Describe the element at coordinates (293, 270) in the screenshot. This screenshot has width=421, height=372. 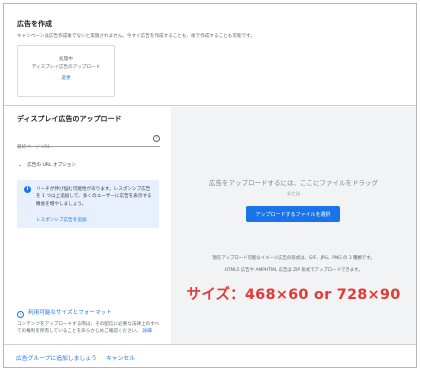
I see `html5-formats-text: HTML5 広告や AMPHTML 広告は ZIP 形式でアップロードできます。` at that location.